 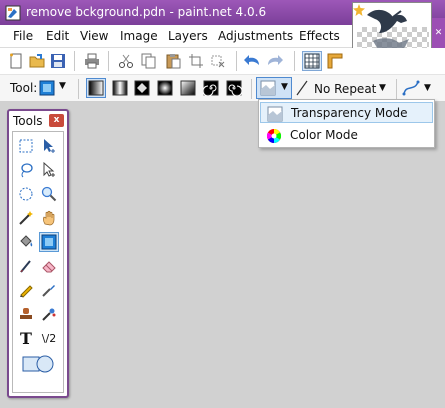 I want to click on text-tool-icon: T, so click(x=26, y=338).